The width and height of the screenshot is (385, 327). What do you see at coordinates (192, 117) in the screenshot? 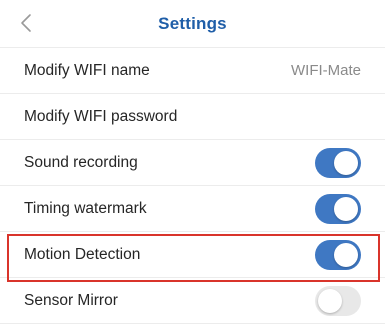
I see `wifi-password-row: Modify WIFI password` at bounding box center [192, 117].